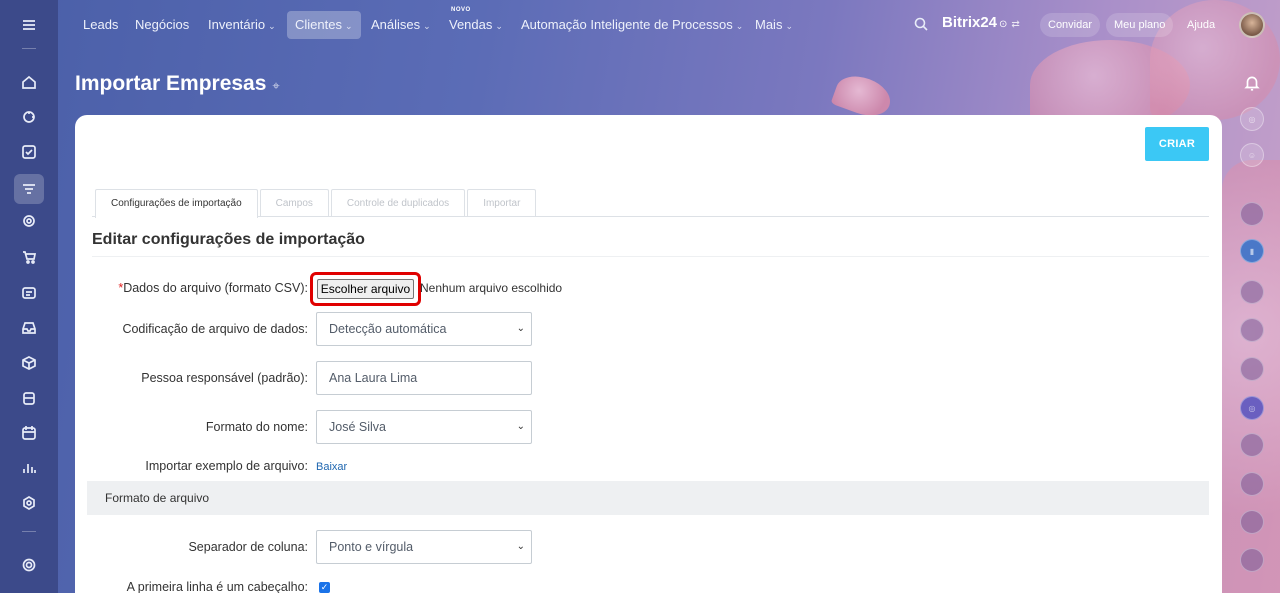  What do you see at coordinates (176, 203) in the screenshot?
I see `tab-import-settings: Configurações de importação` at bounding box center [176, 203].